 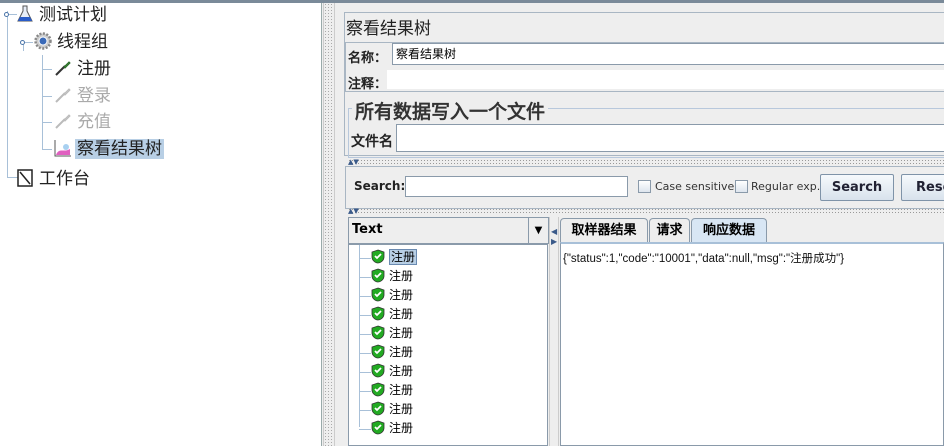 I want to click on tree-node-thread-group: 线程组, so click(x=72, y=42).